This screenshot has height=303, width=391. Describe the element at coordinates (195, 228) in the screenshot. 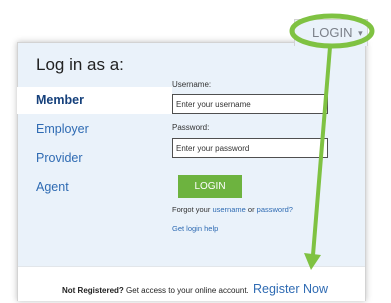

I see `login-help-link: Get login help` at that location.